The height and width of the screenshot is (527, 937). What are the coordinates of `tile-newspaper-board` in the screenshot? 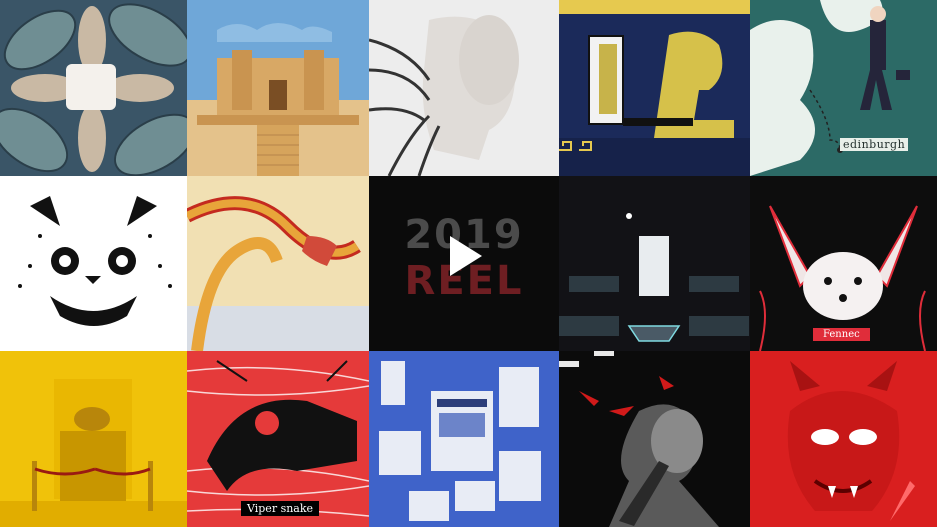 It's located at (464, 439).